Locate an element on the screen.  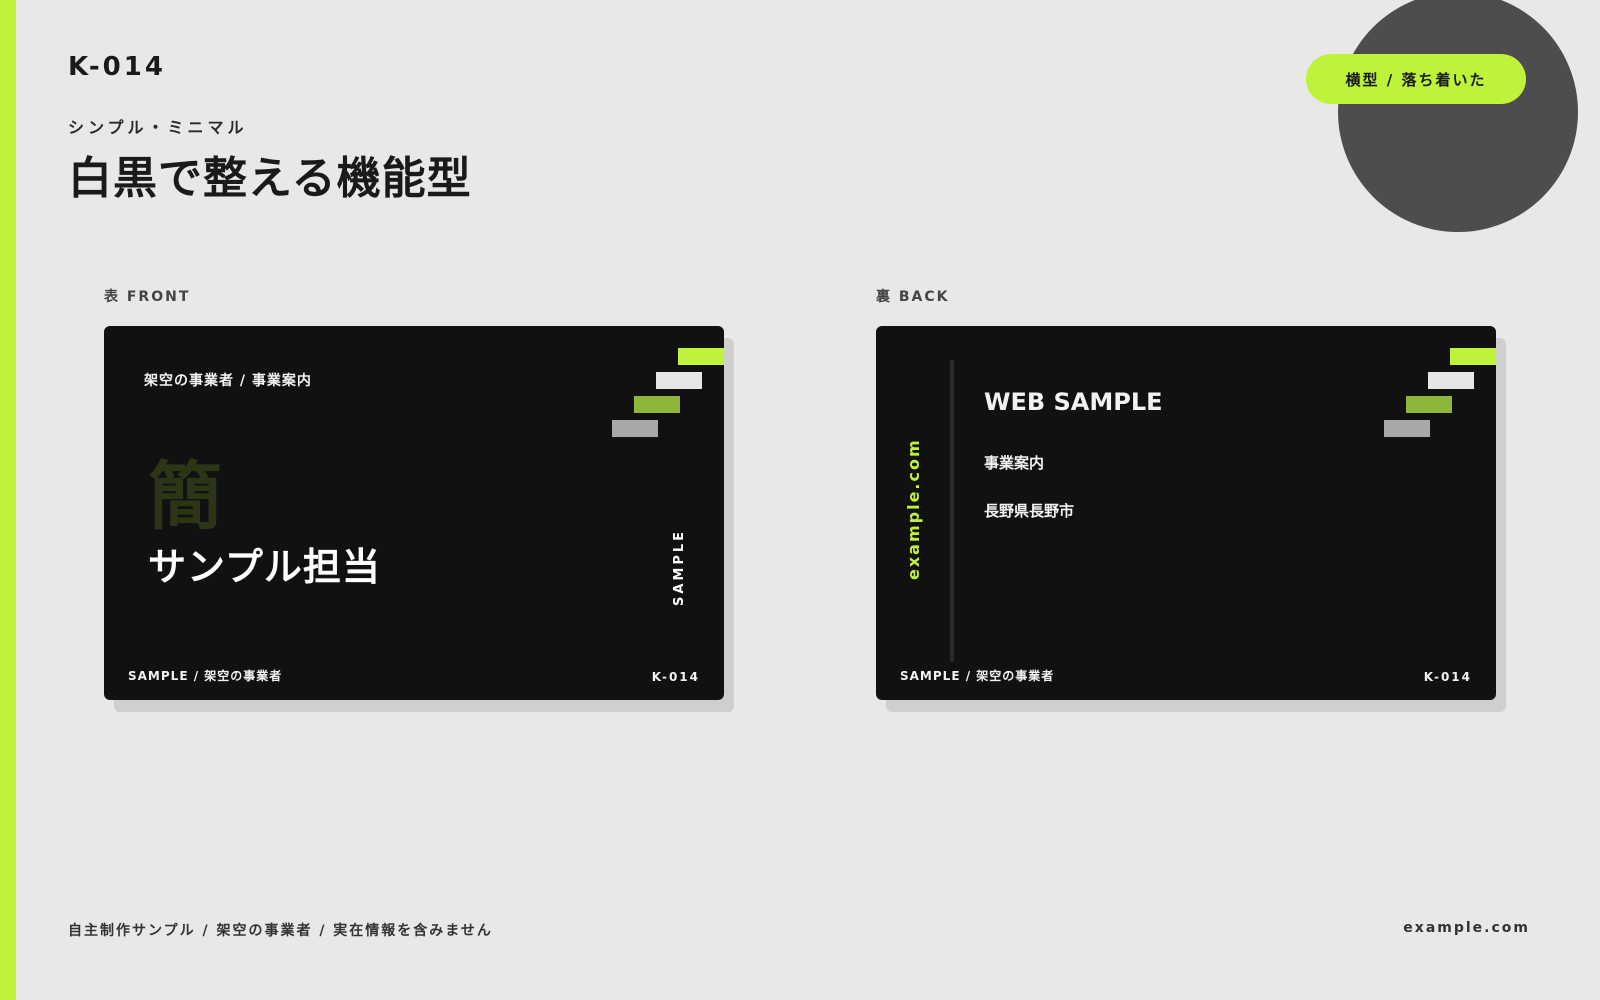
front-watermark-kanji: 簡 is located at coordinates (185, 497).